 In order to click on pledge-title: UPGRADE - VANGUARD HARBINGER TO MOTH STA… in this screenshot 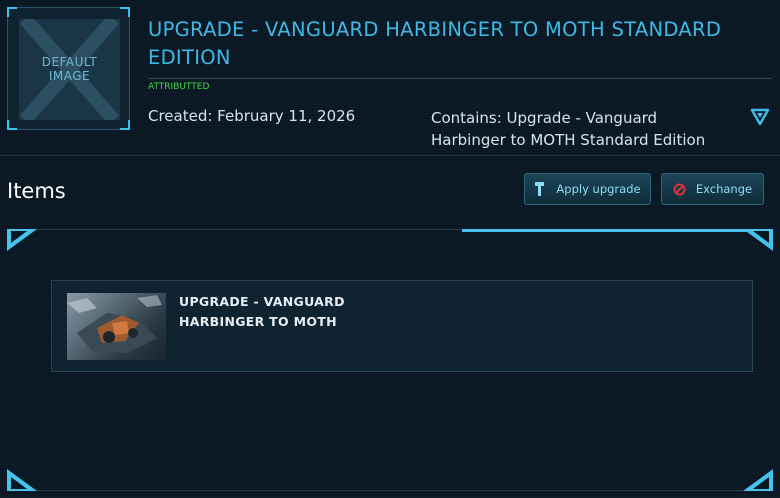, I will do `click(435, 43)`.